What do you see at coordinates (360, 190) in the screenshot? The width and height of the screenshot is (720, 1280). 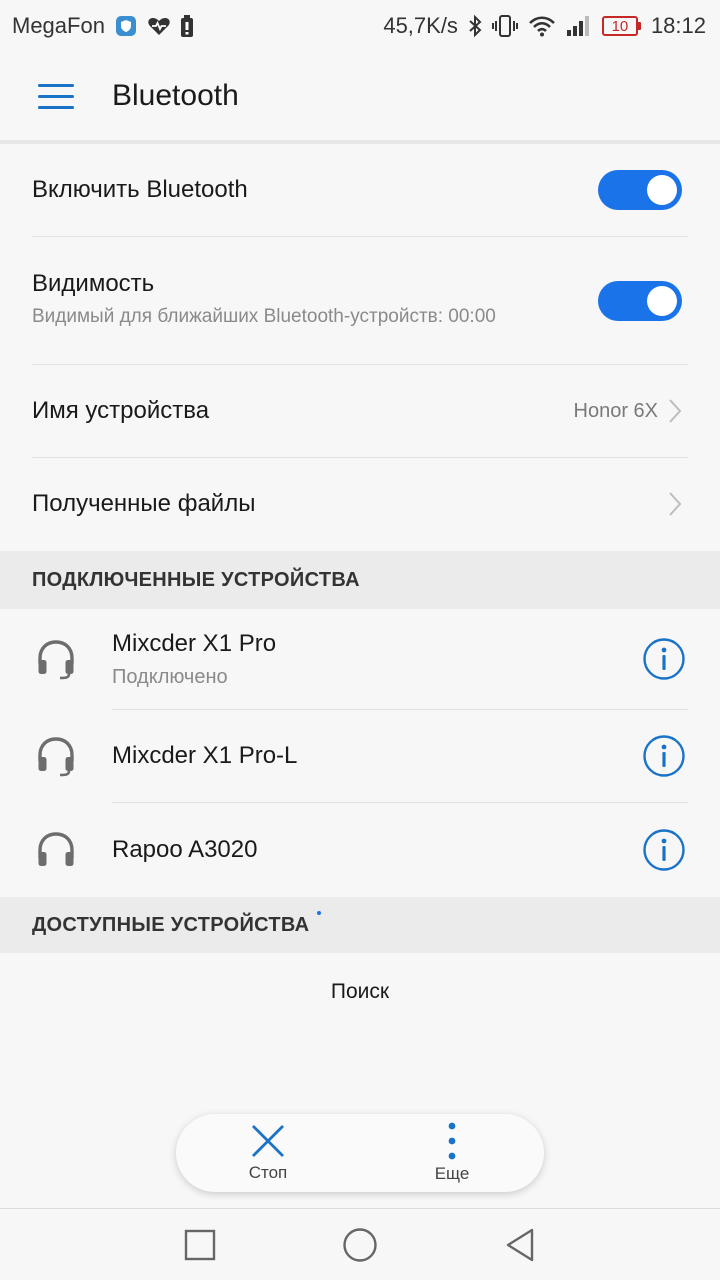 I see `enable-bluetooth-row: Включить Bluetooth` at bounding box center [360, 190].